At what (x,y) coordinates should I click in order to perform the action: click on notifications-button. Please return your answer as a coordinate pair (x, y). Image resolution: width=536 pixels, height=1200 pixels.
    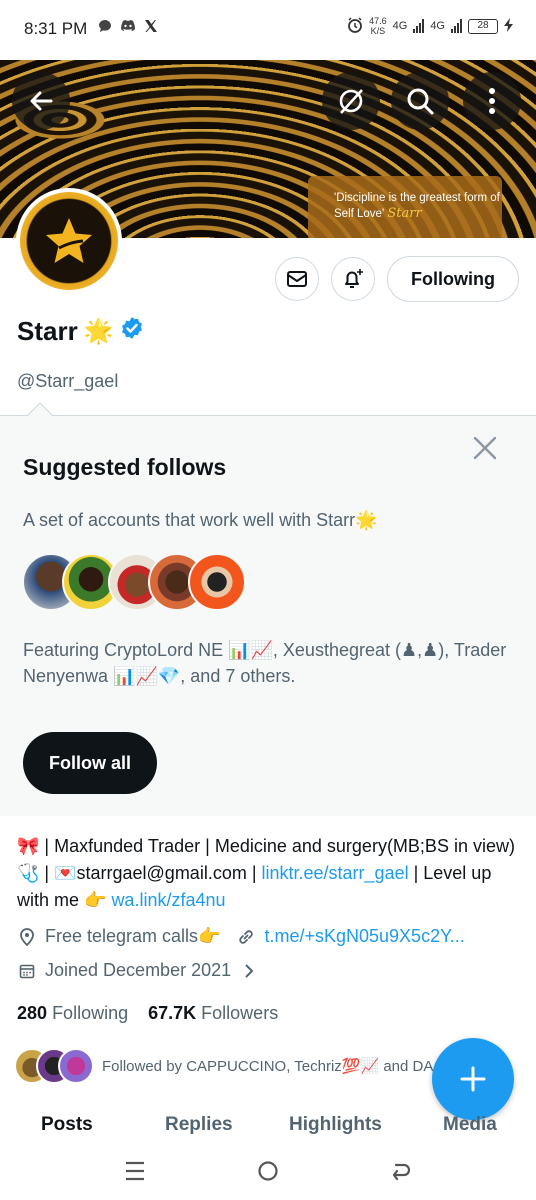
    Looking at the image, I should click on (353, 279).